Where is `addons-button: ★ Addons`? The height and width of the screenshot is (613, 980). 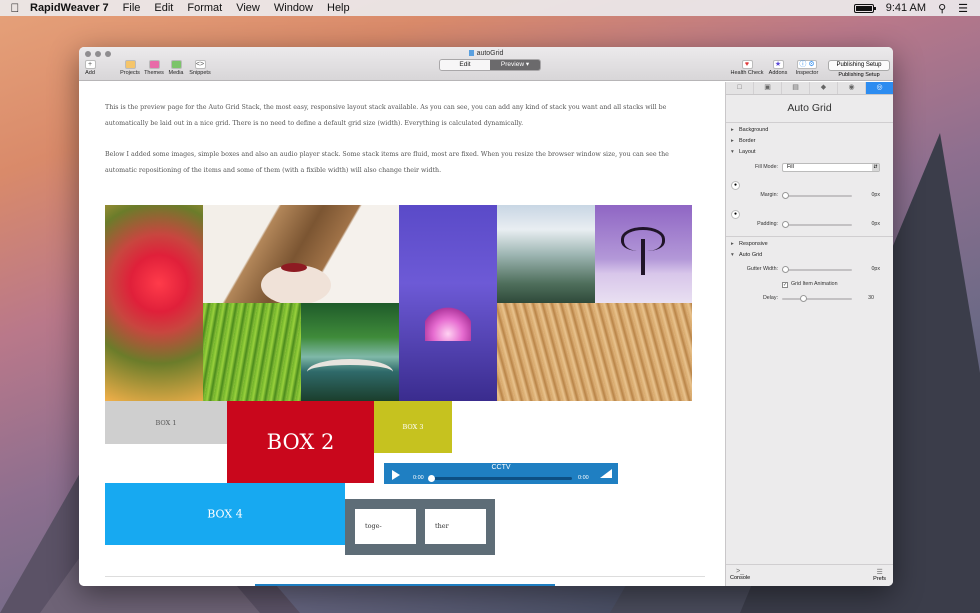
addons-button: ★ Addons is located at coordinates (778, 68).